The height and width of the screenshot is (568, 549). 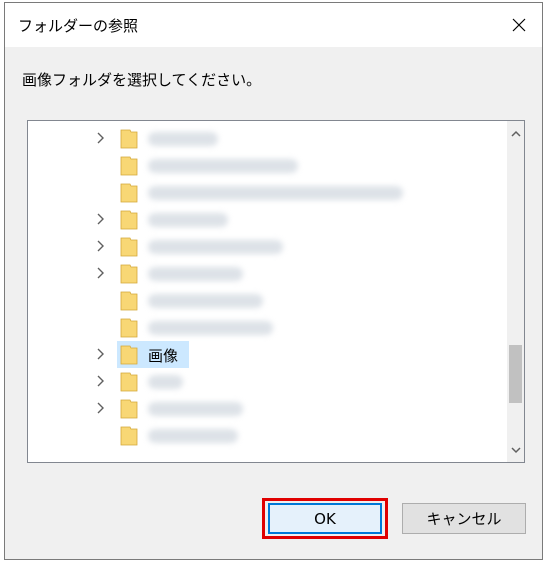 What do you see at coordinates (78, 26) in the screenshot?
I see `dialog-title: フォルダーの参照` at bounding box center [78, 26].